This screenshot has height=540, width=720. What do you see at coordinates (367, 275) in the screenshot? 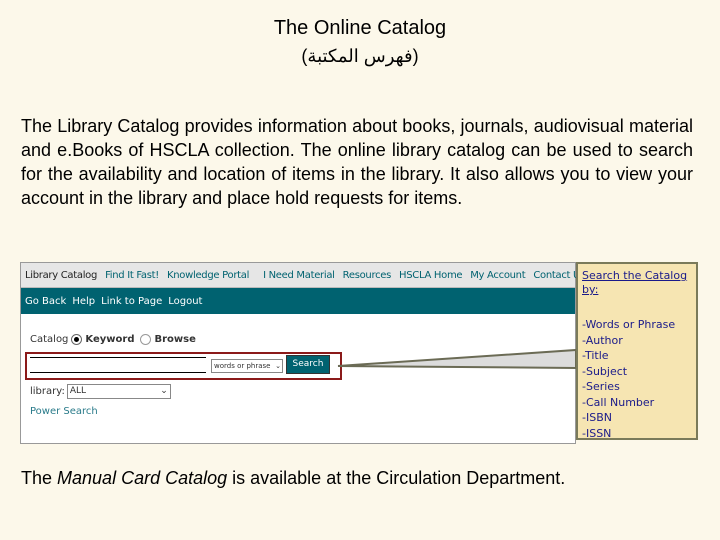
I see `nav-resources: Resources` at bounding box center [367, 275].